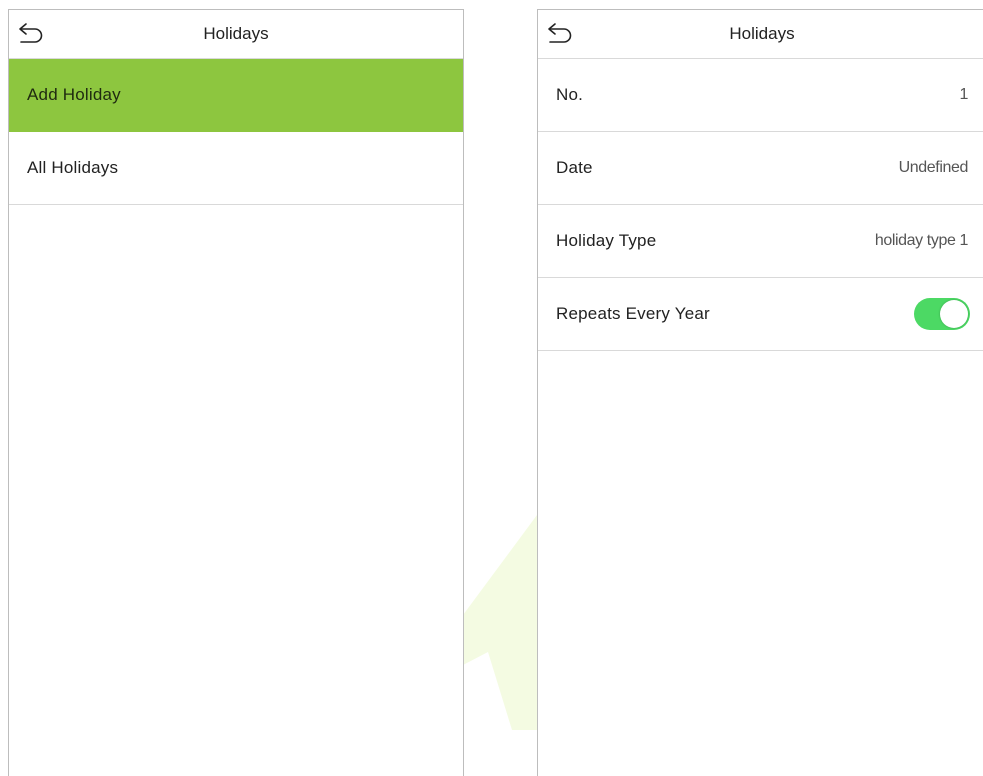 The height and width of the screenshot is (776, 983). I want to click on field-value: 1, so click(964, 94).